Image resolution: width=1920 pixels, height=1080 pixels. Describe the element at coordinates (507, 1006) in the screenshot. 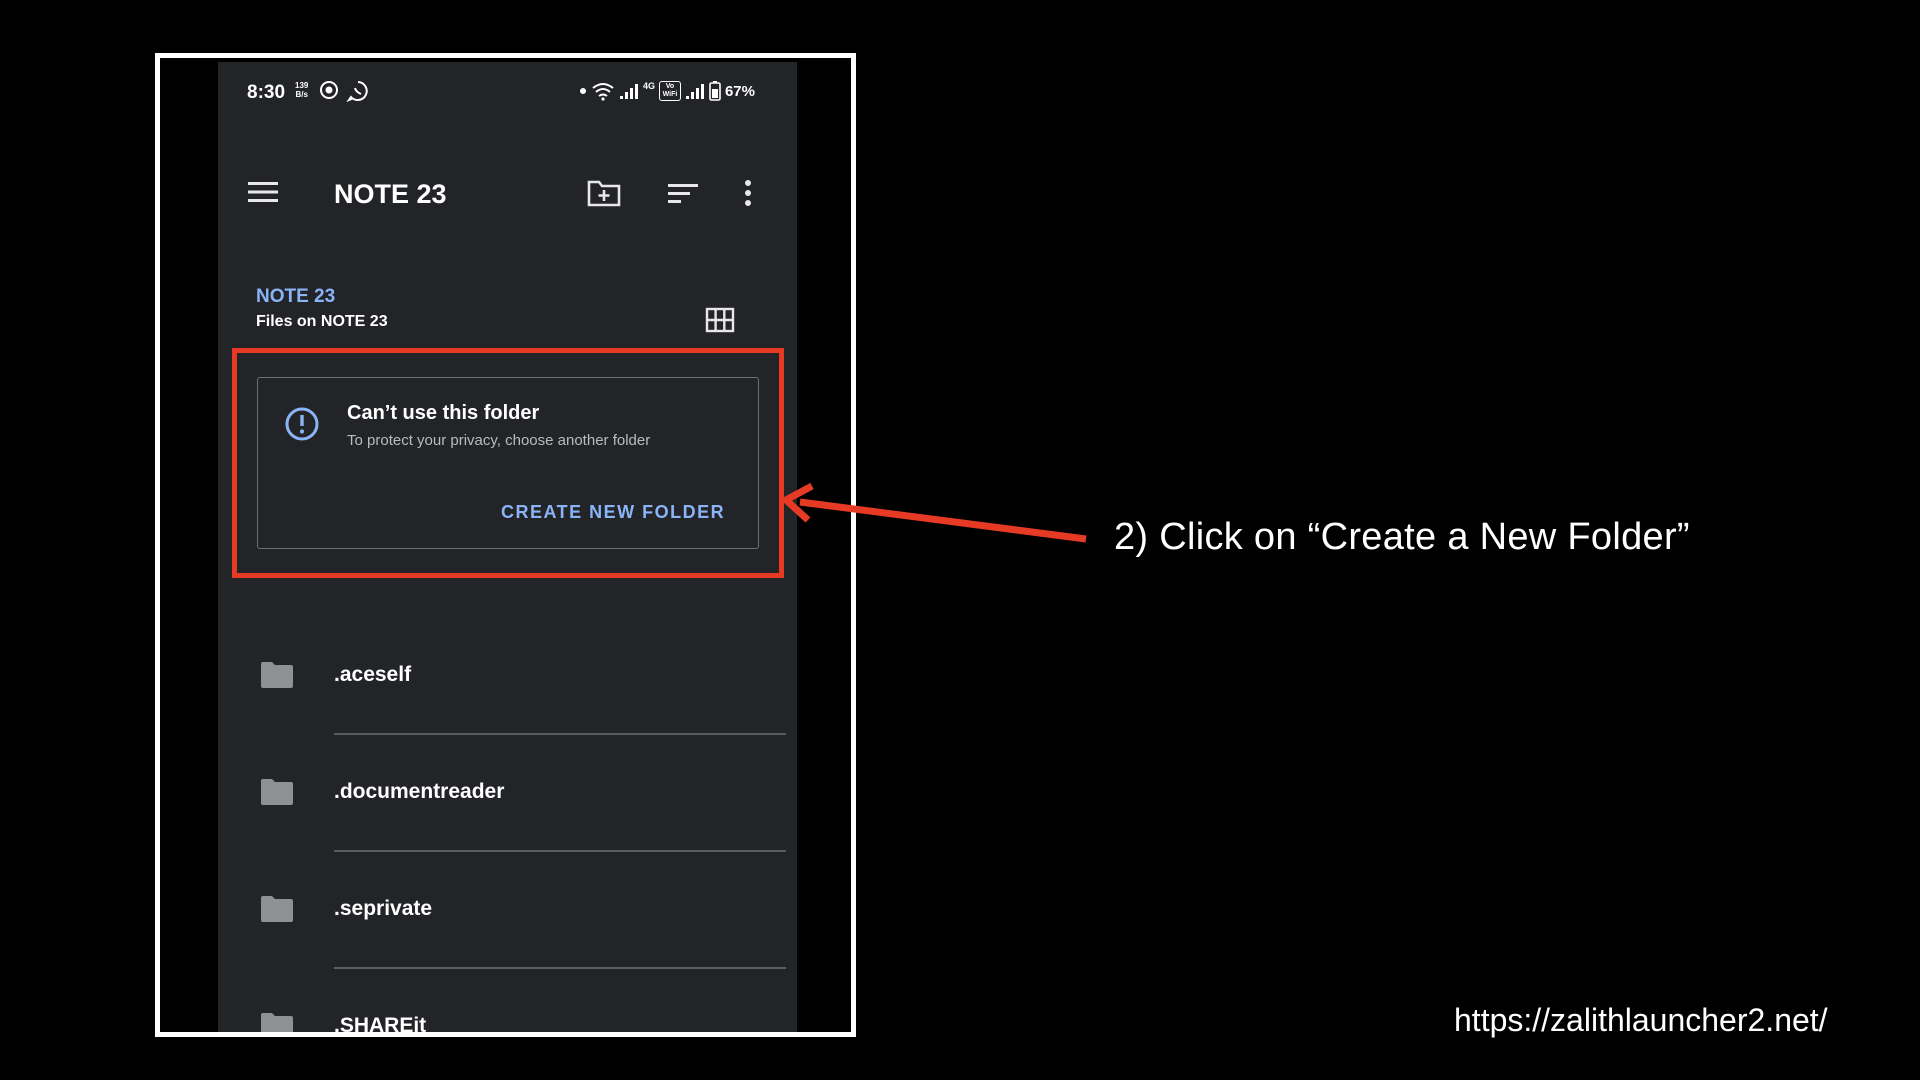

I see `list-item: .SHAREit` at that location.